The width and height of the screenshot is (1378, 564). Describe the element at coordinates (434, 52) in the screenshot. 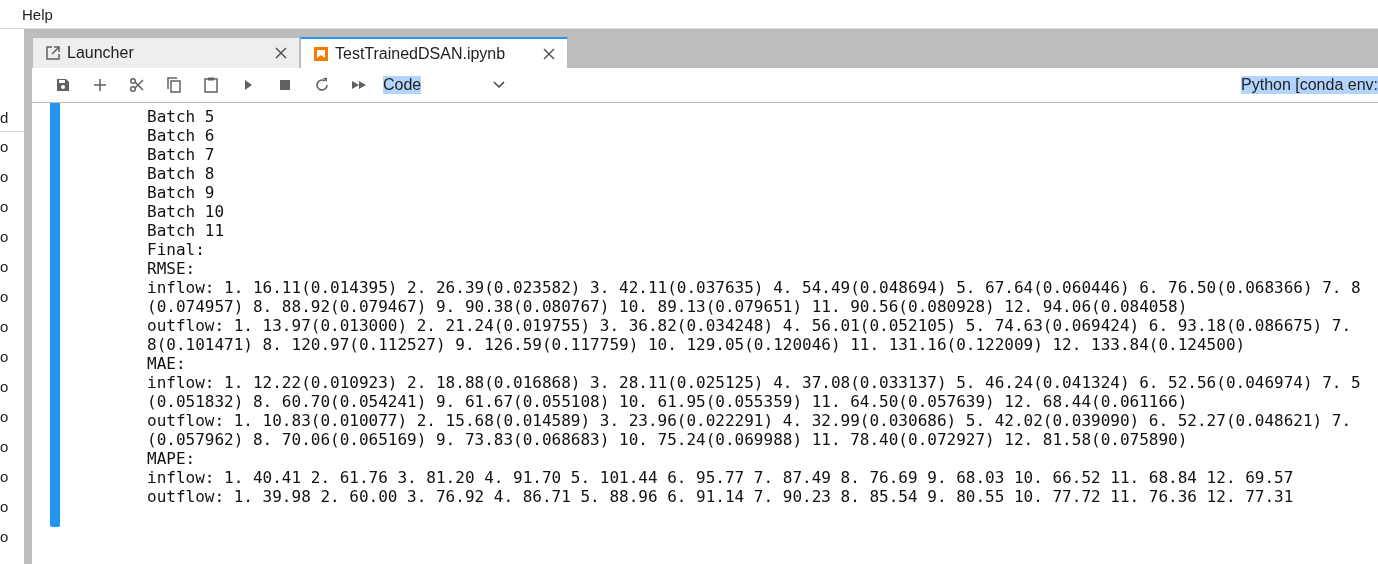

I see `tab: TestTrainedDSAN.ipynb` at that location.